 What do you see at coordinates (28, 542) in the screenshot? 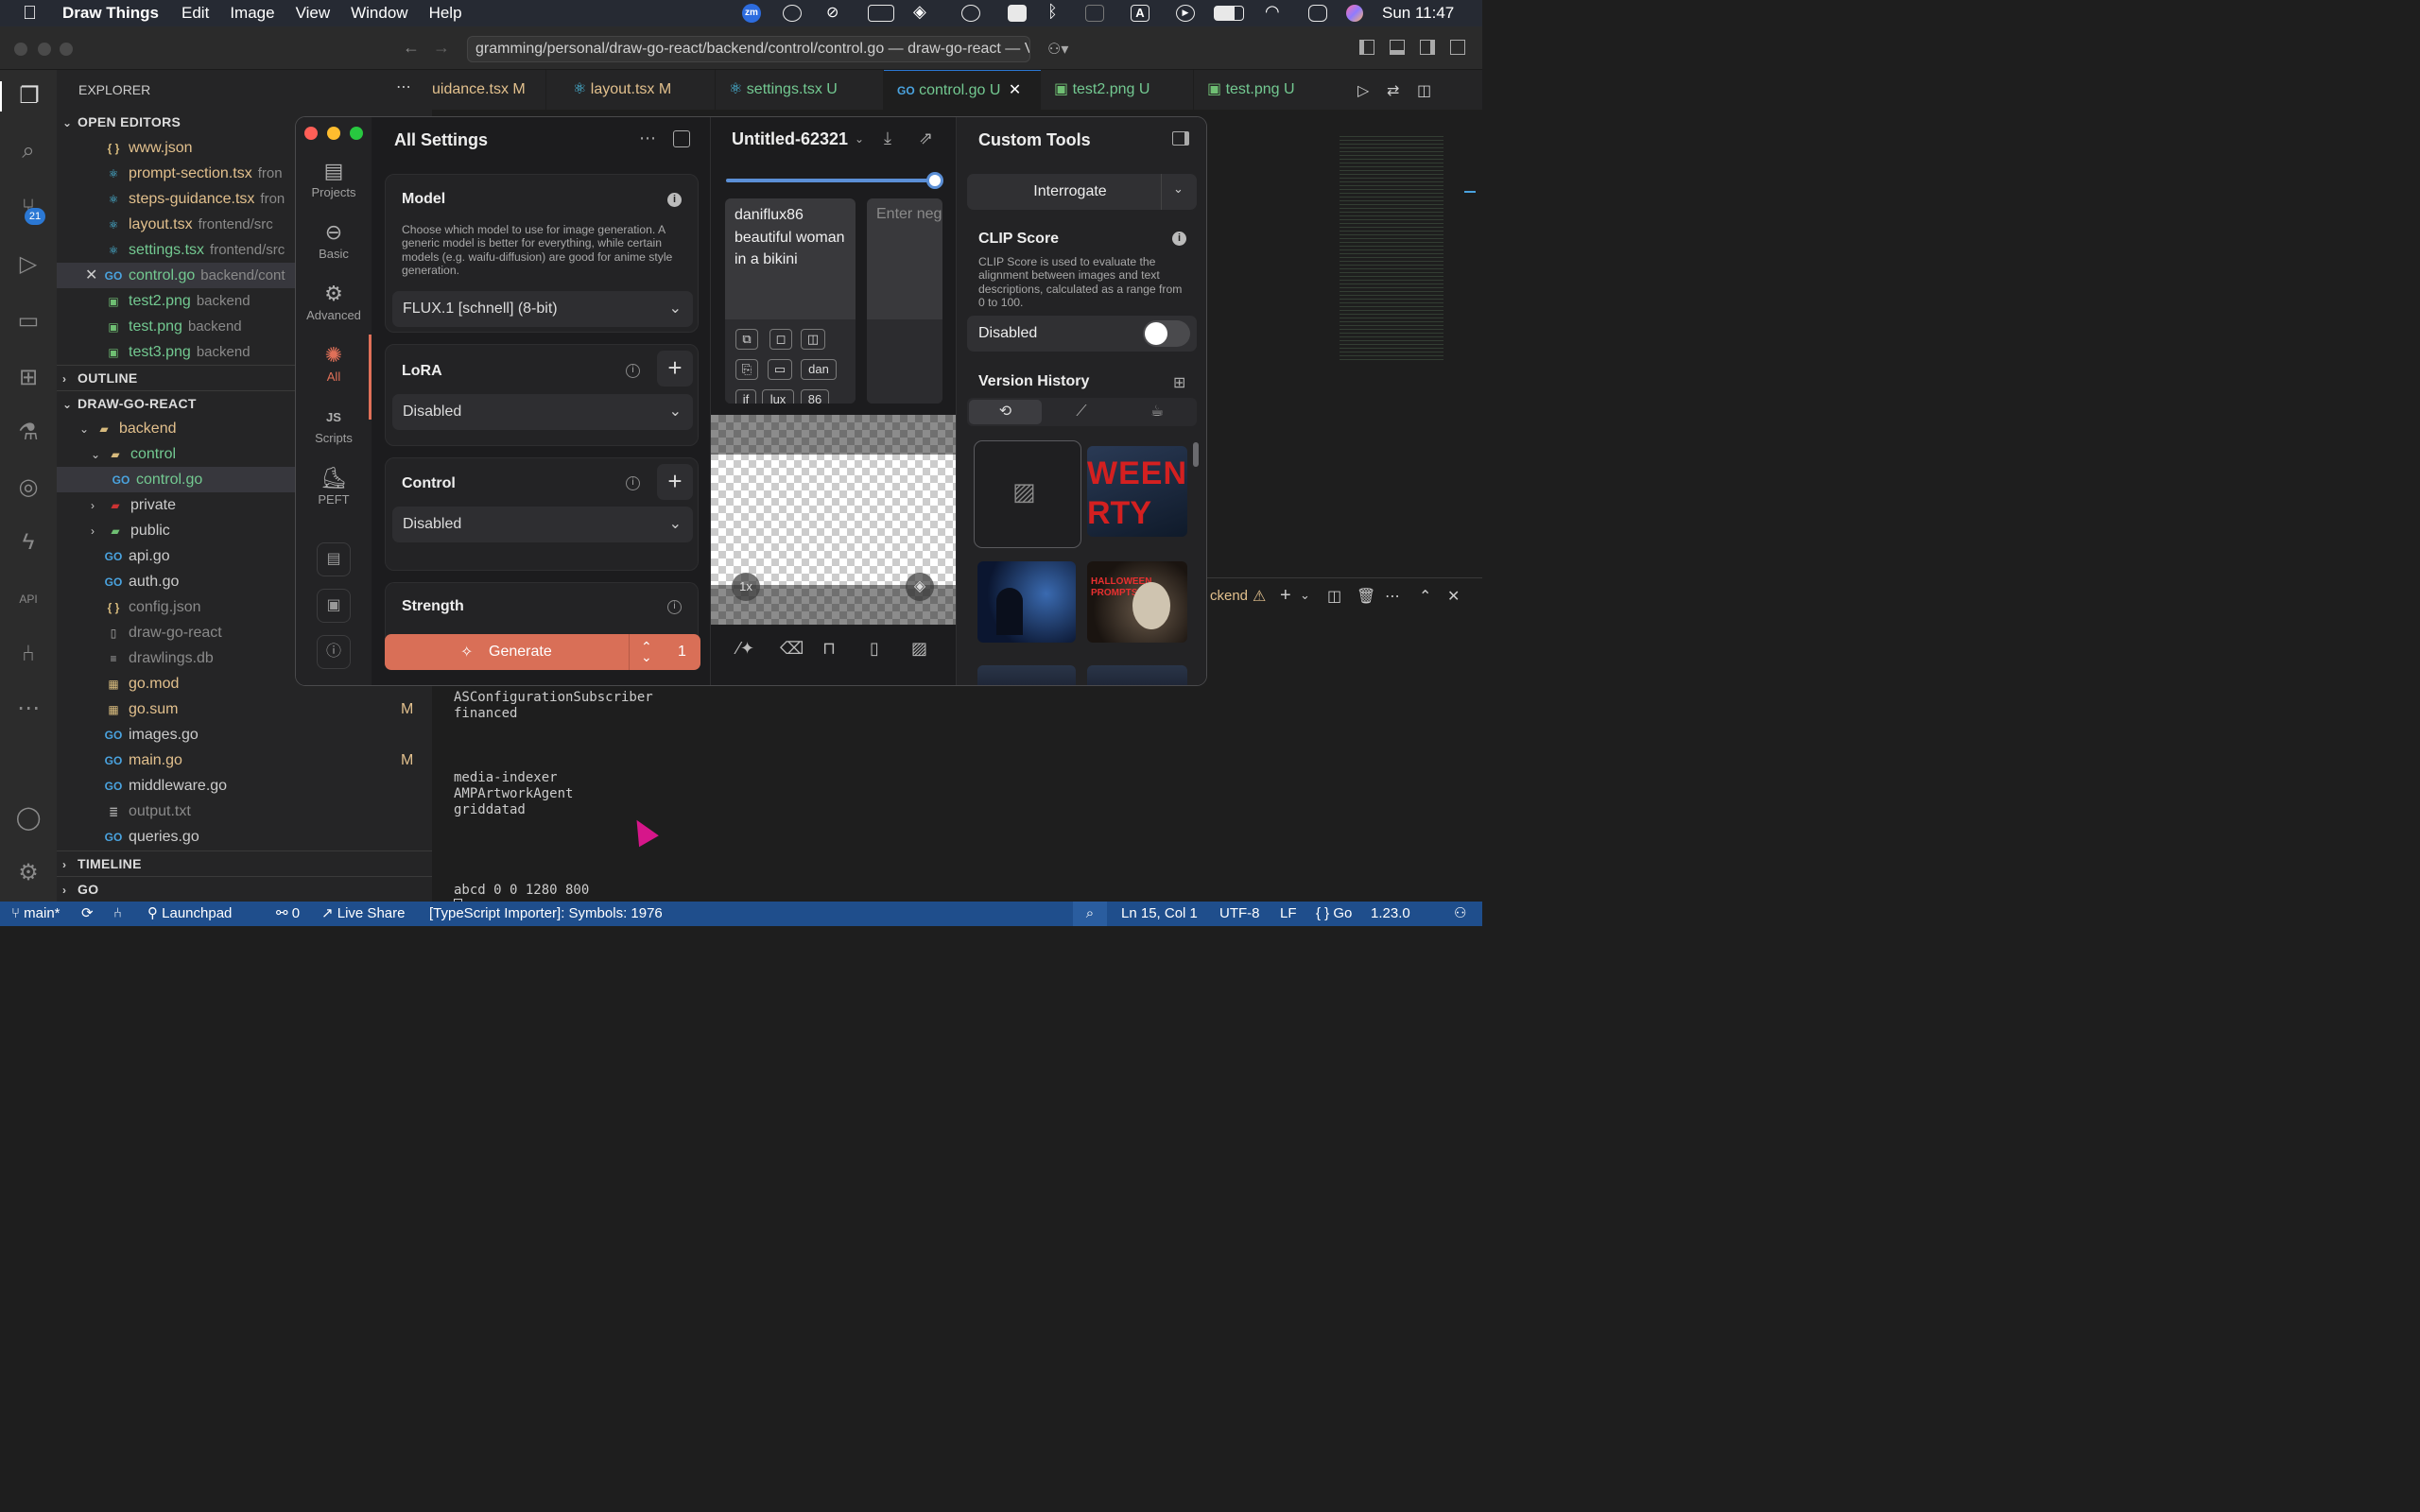
I see `thunder-client-icon: ϟ` at bounding box center [28, 542].